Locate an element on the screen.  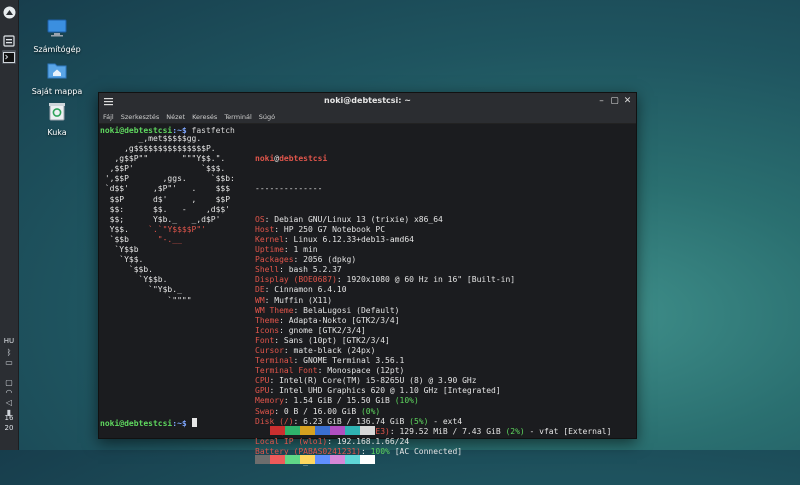
display-icon: ▢ is located at coordinates (9, 383).